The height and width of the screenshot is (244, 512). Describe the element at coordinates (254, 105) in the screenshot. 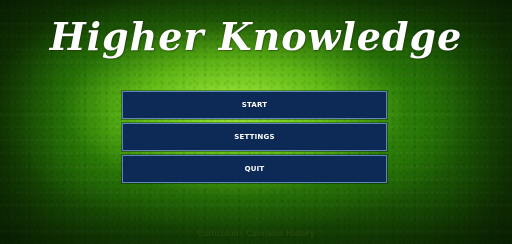

I see `start-button: START` at that location.